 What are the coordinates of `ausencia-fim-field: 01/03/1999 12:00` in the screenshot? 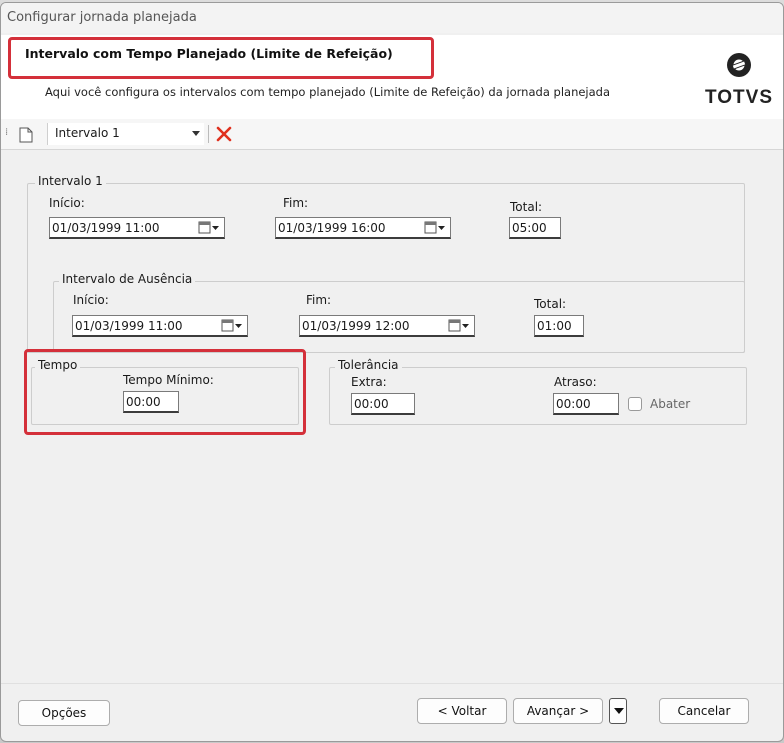 It's located at (387, 326).